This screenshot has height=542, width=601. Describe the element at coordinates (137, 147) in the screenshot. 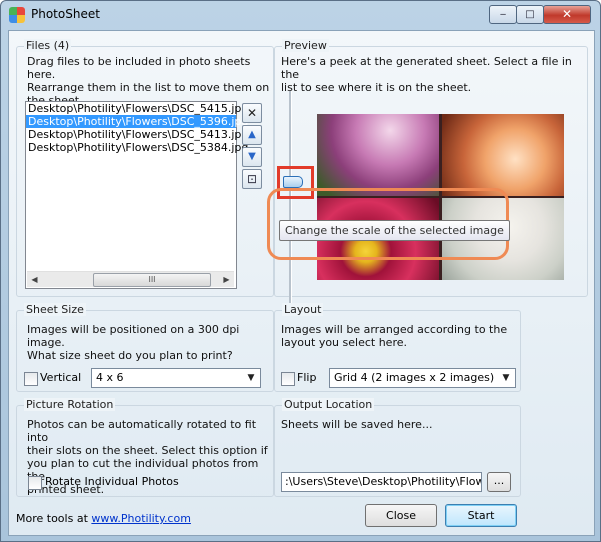

I see `file-item: Desktop\Photility\Flowers\DSC_5384.jpg` at that location.